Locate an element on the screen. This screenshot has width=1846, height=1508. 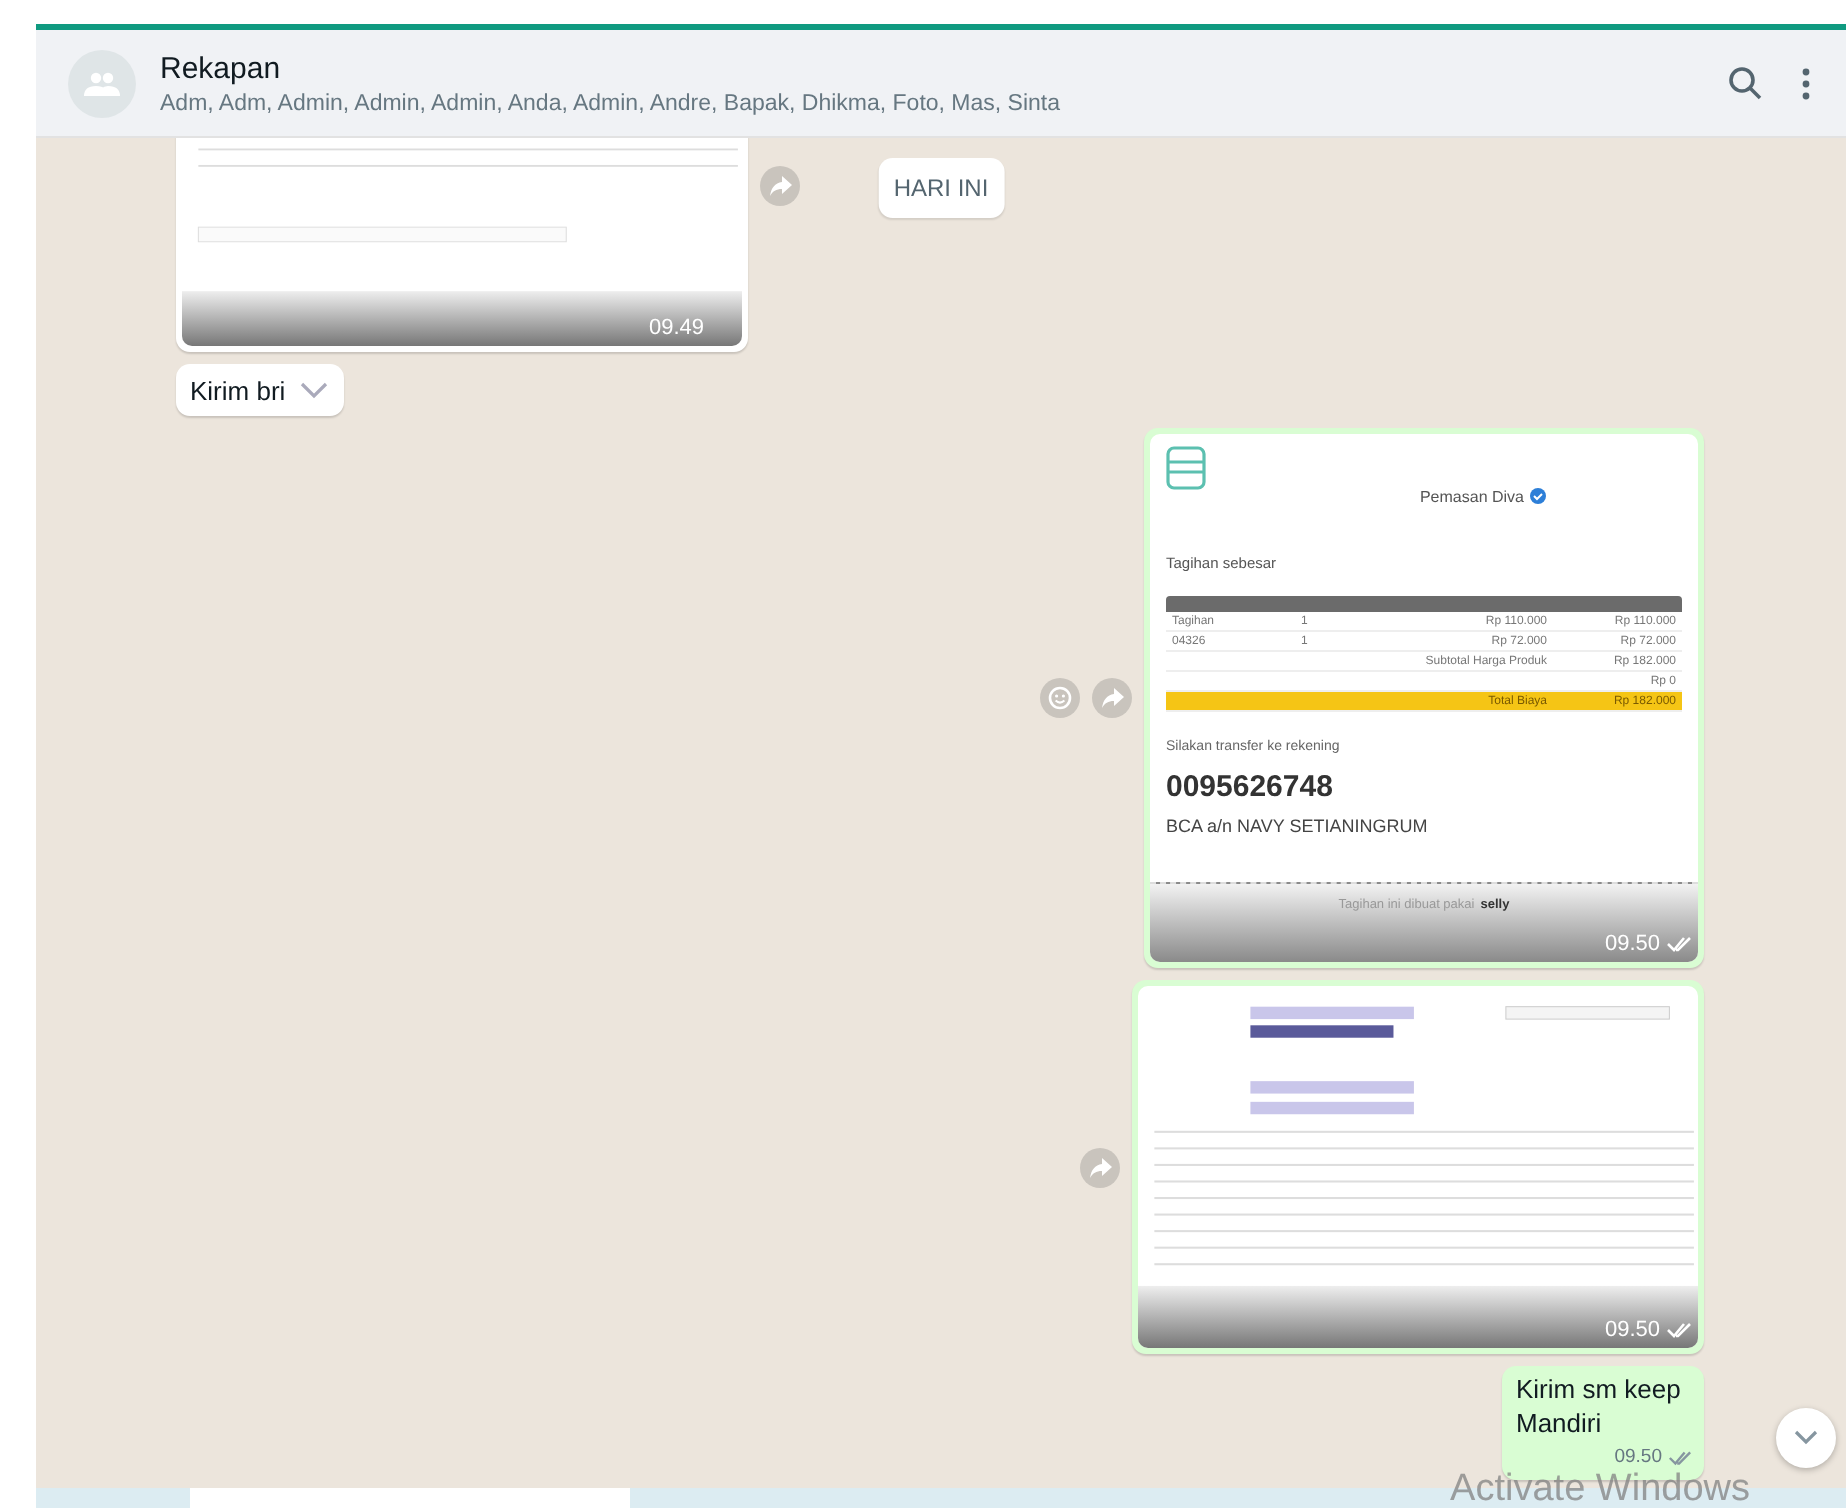
account-name: BCA a/n NAVY SETIANINGRUM is located at coordinates (1298, 826).